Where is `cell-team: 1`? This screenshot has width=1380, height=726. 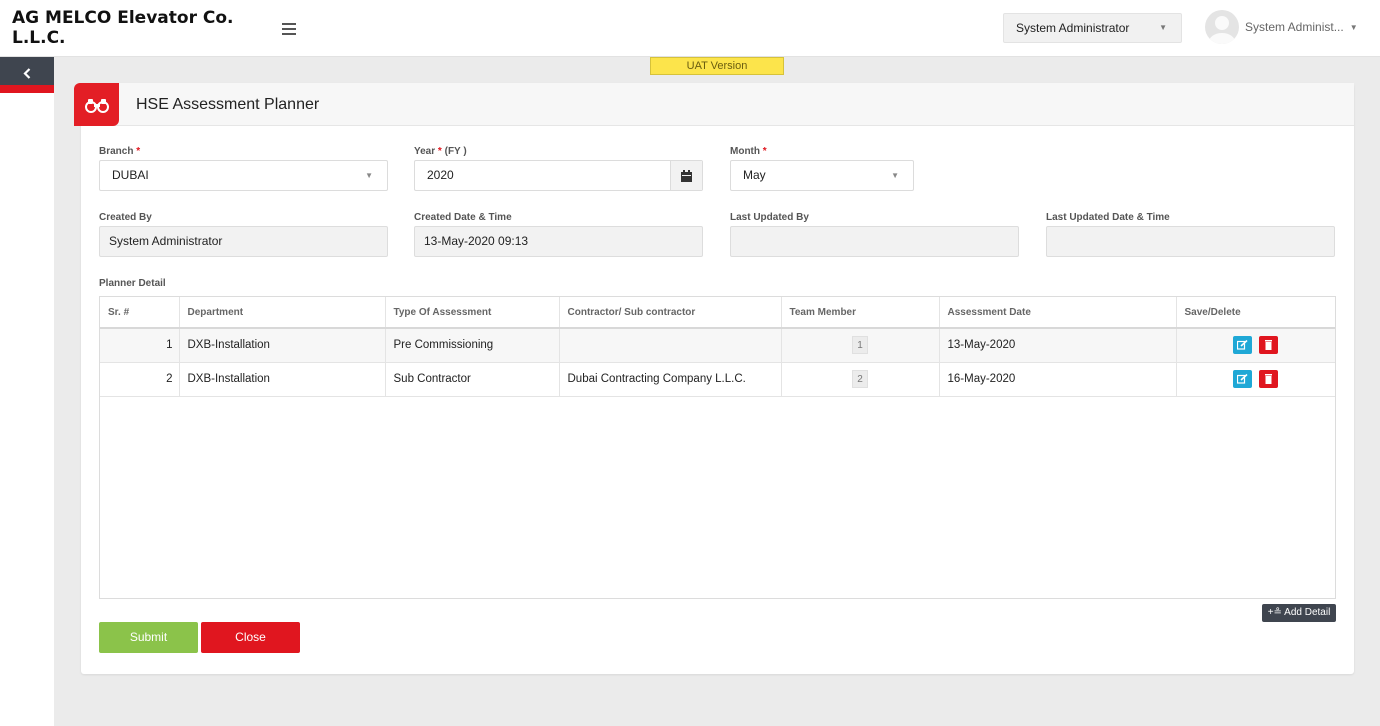 cell-team: 1 is located at coordinates (860, 345).